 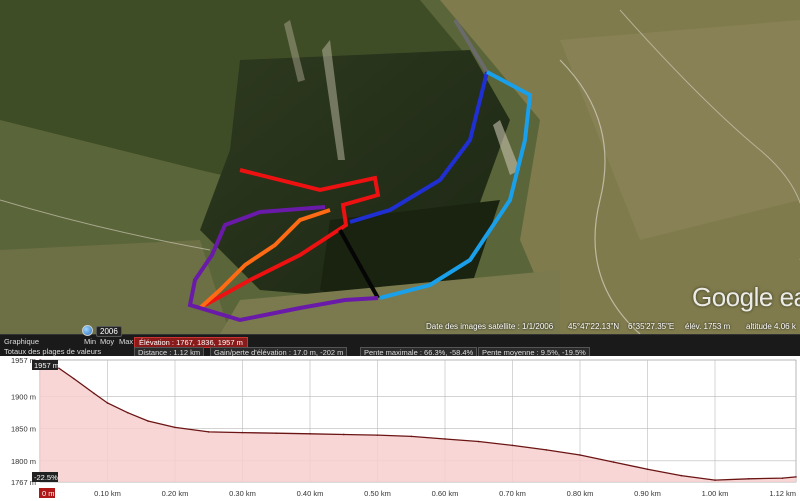 I want to click on x-tick-label: 0.70 km, so click(x=512, y=493).